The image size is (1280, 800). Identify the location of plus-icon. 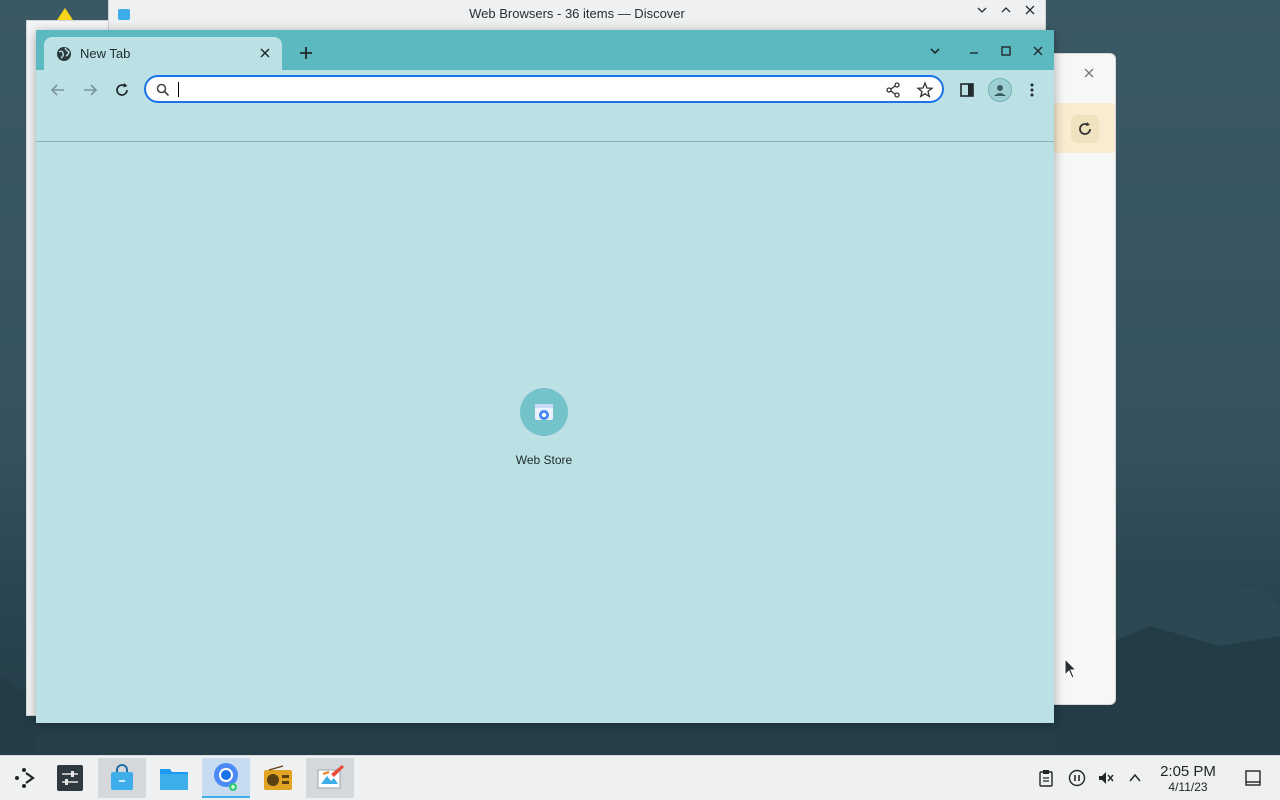
(306, 53).